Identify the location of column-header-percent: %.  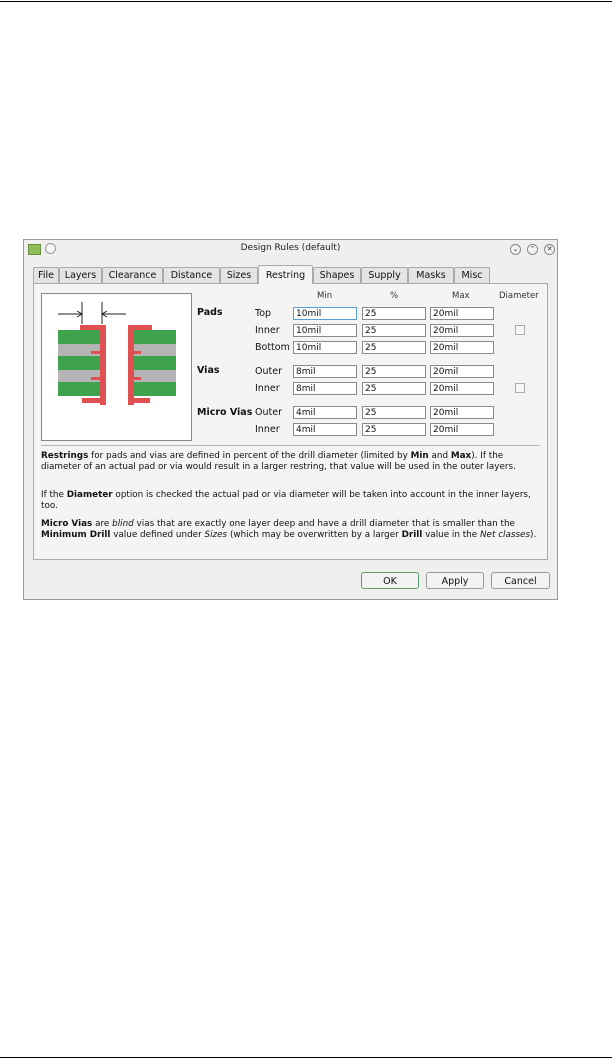
(394, 296).